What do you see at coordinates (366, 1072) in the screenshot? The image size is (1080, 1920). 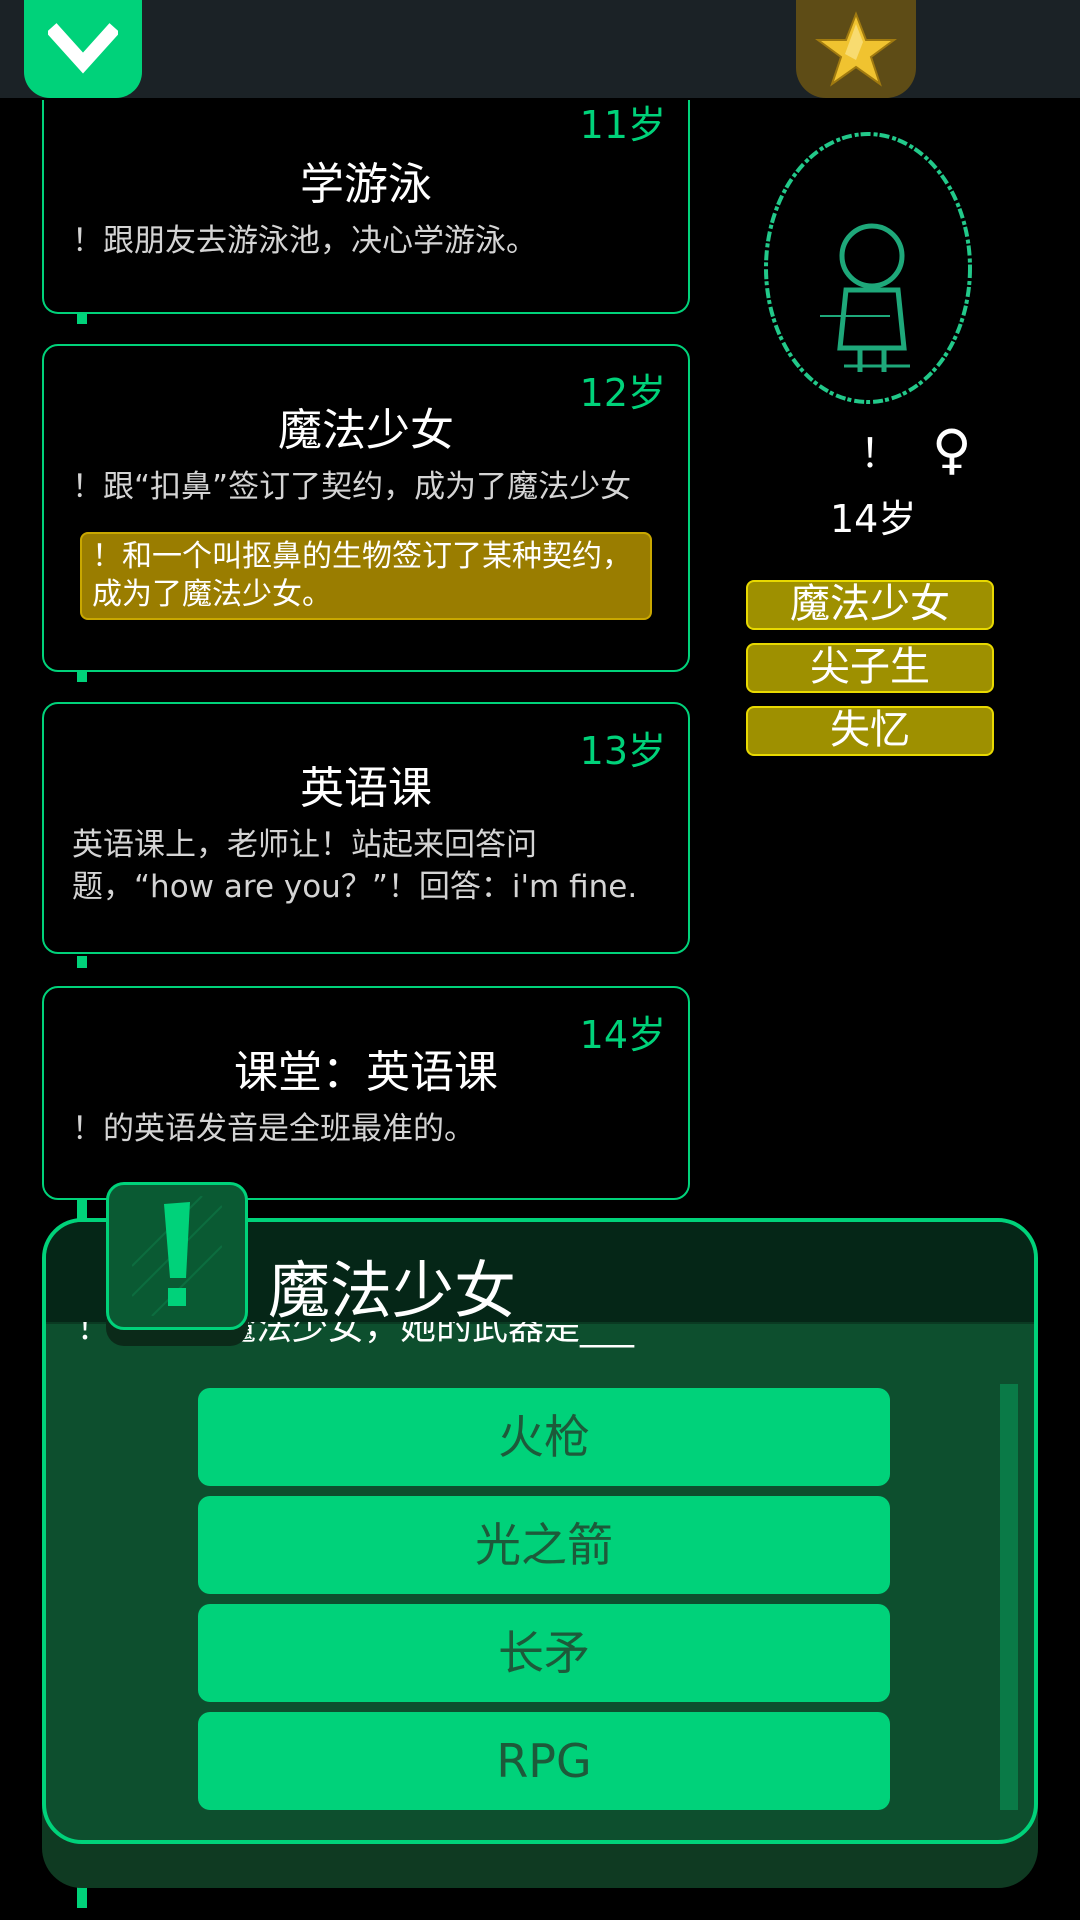 I see `card-title: 课堂：英语课` at bounding box center [366, 1072].